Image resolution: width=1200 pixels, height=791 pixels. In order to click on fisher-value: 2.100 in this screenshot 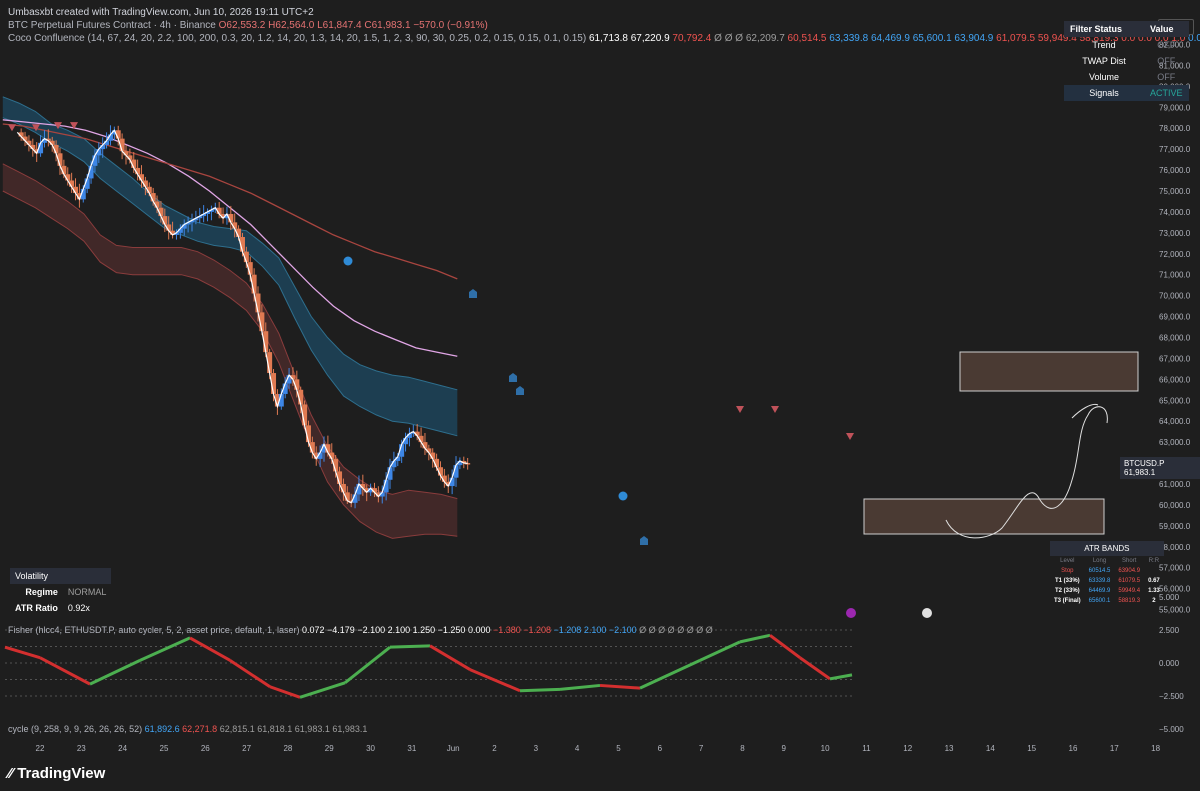, I will do `click(400, 630)`.